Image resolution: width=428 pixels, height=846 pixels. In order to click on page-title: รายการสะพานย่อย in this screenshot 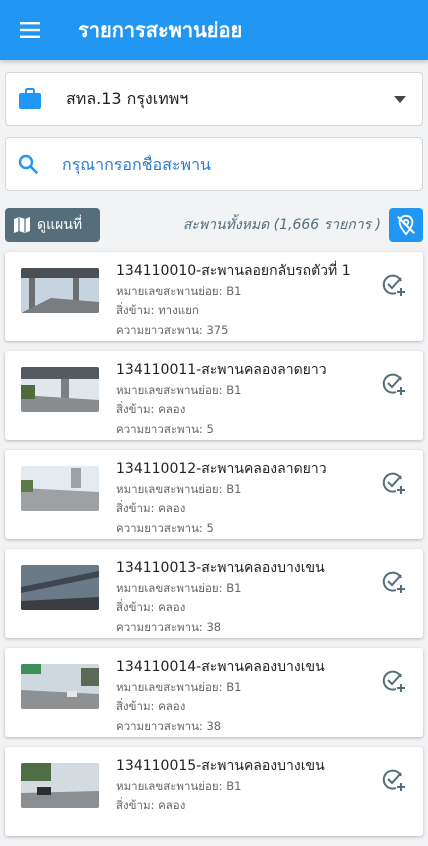, I will do `click(160, 30)`.